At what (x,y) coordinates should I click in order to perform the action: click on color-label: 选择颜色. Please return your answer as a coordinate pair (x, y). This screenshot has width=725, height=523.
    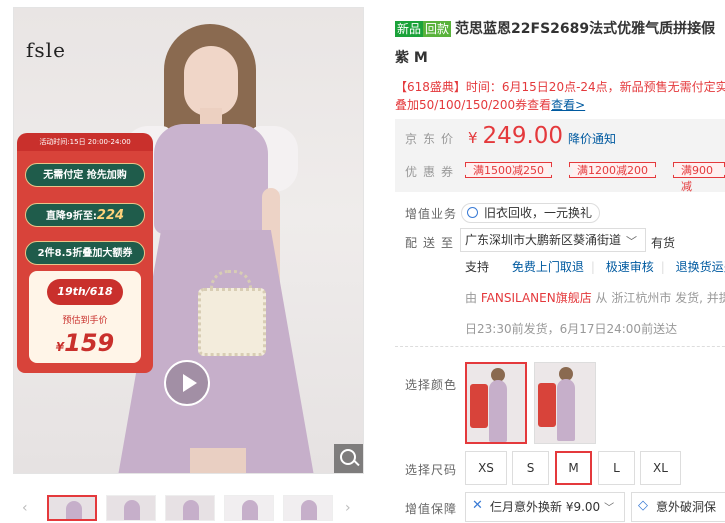
    Looking at the image, I should click on (431, 385).